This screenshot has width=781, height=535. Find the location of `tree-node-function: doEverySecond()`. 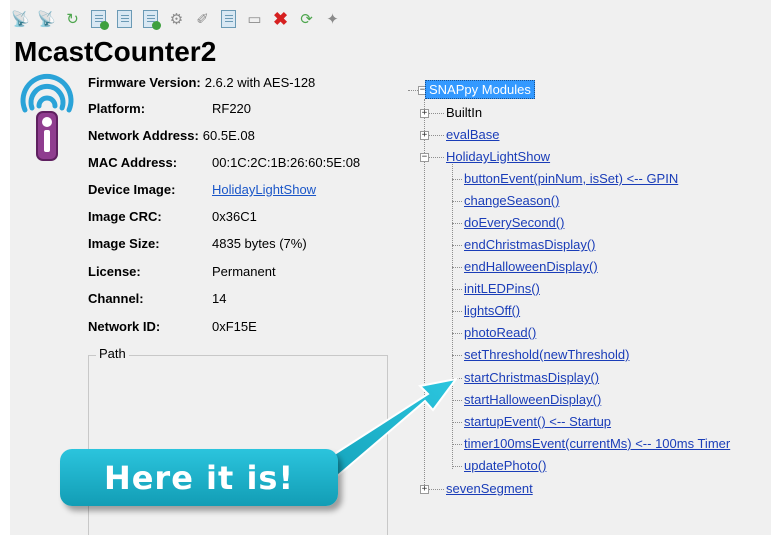

tree-node-function: doEverySecond() is located at coordinates (514, 222).